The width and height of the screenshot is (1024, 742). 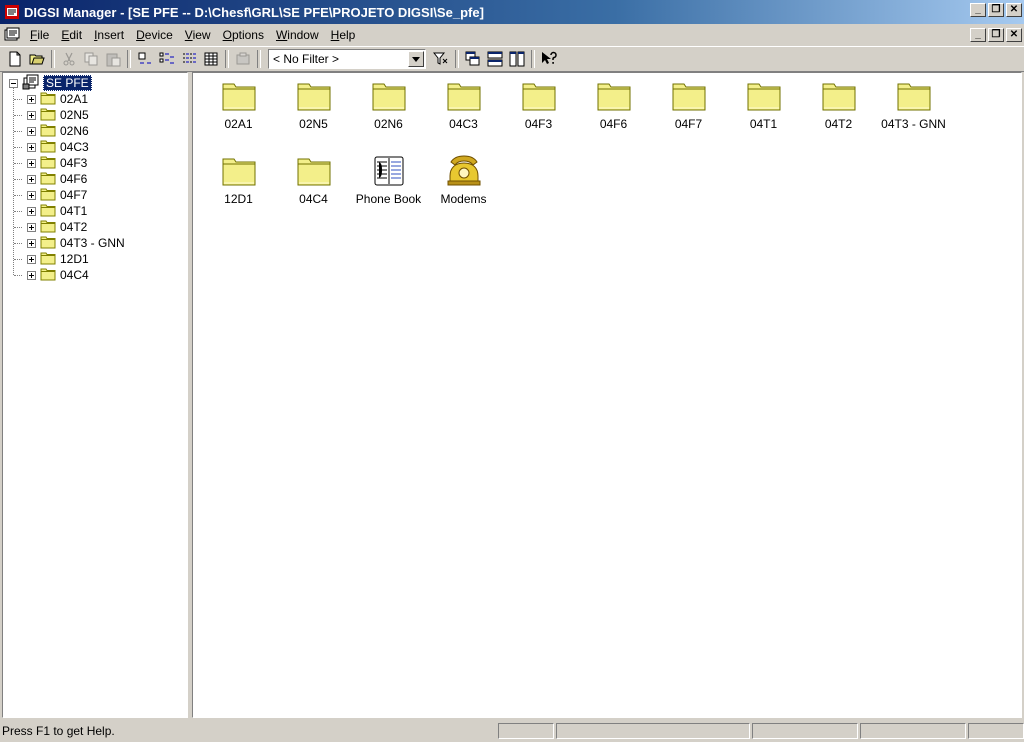 What do you see at coordinates (76, 243) in the screenshot?
I see `tree-item-04t3-gnn: 04T3 - GNN` at bounding box center [76, 243].